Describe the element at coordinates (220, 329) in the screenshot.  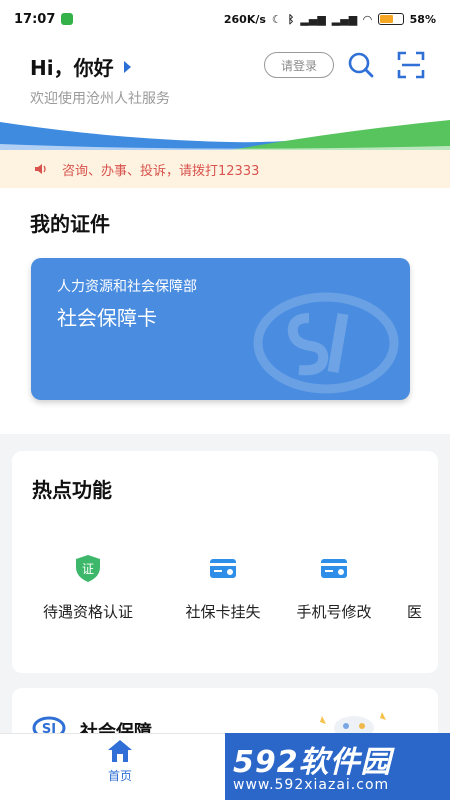
I see `social-security-card: 人力资源和社会保障部 社会保障卡` at that location.